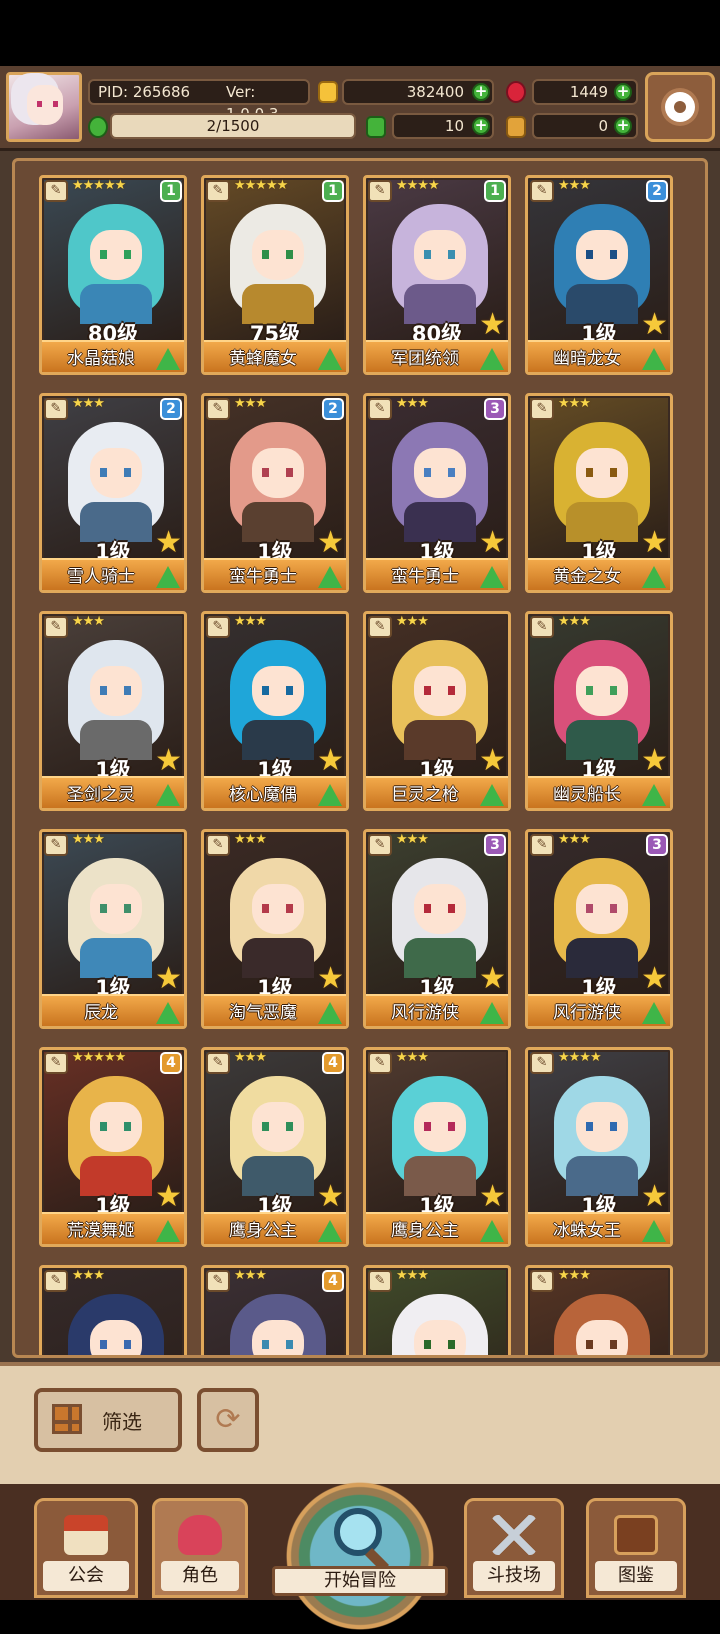 Image resolution: width=720 pixels, height=1634 pixels. What do you see at coordinates (437, 1147) in the screenshot?
I see `character-card: ✎ ★★★ 1级 鹰身公主 ★` at bounding box center [437, 1147].